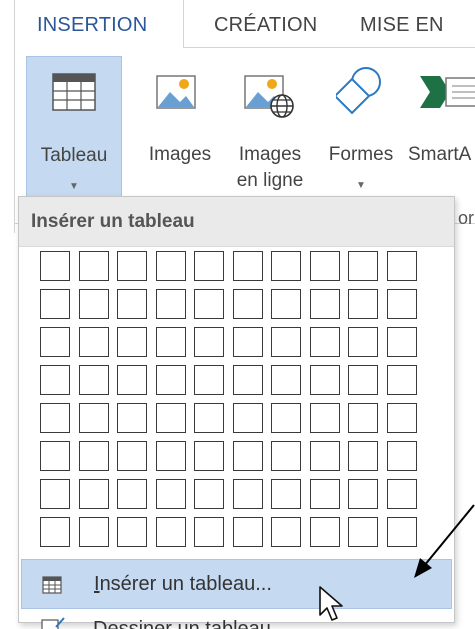 Image resolution: width=475 pixels, height=629 pixels. Describe the element at coordinates (361, 185) in the screenshot. I see `chevron-down-icon: ▼` at that location.